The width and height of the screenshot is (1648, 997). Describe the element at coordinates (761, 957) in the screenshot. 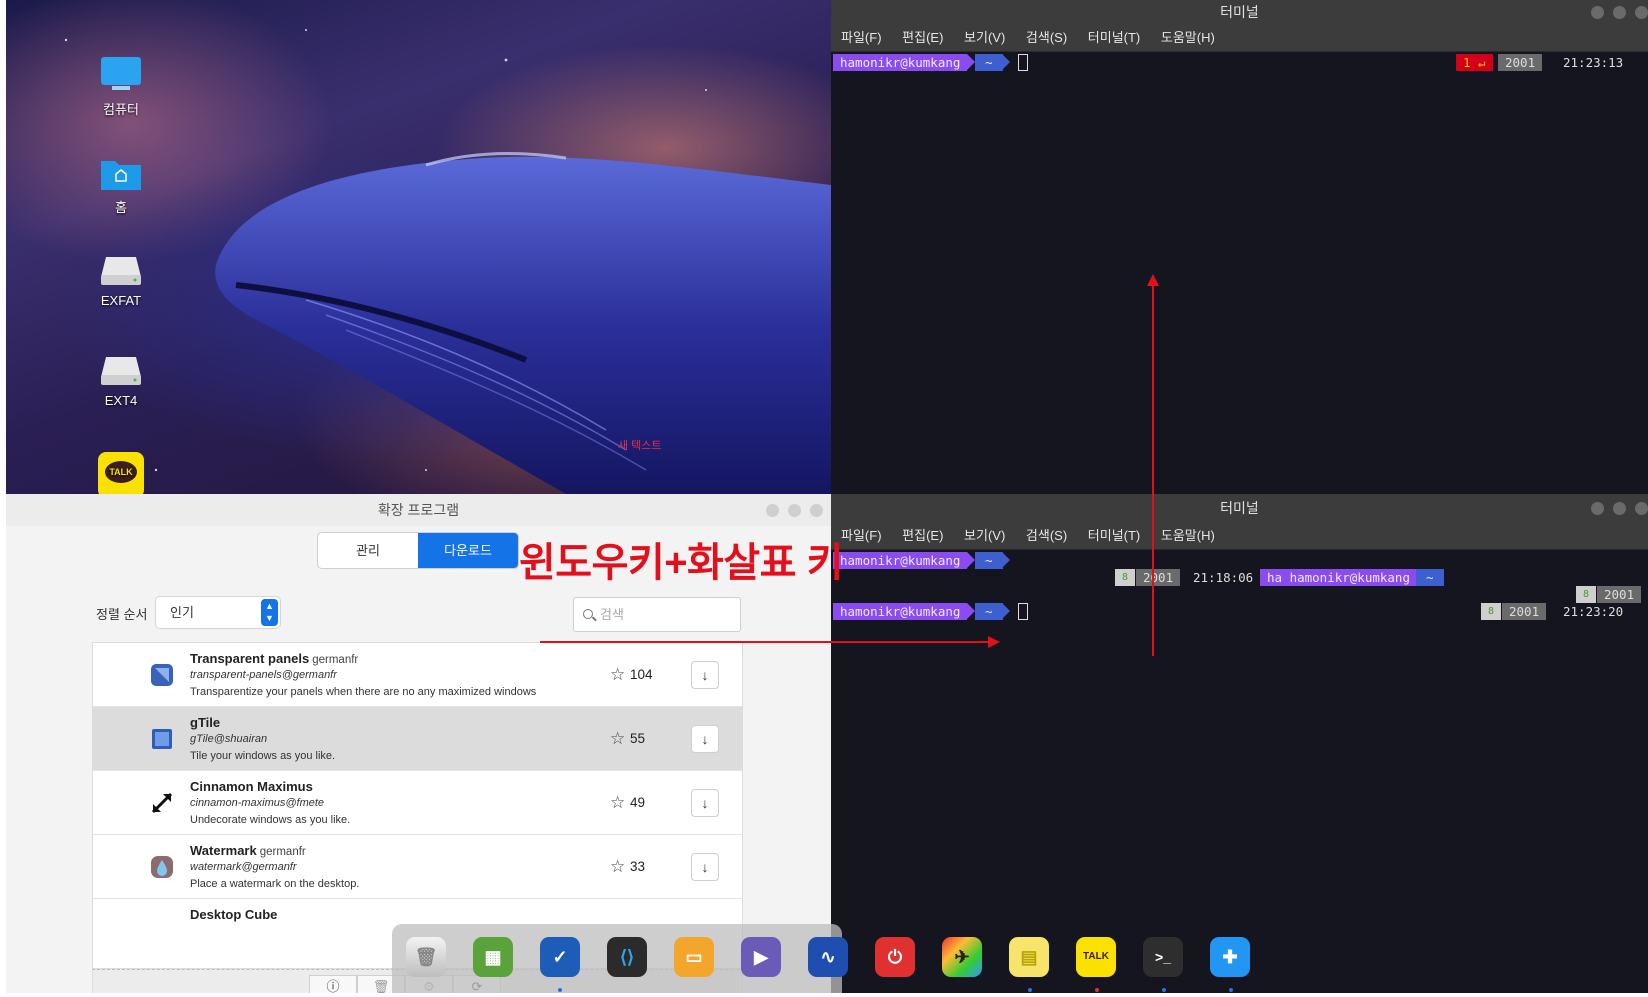

I see `media-player-icon: ▶` at that location.